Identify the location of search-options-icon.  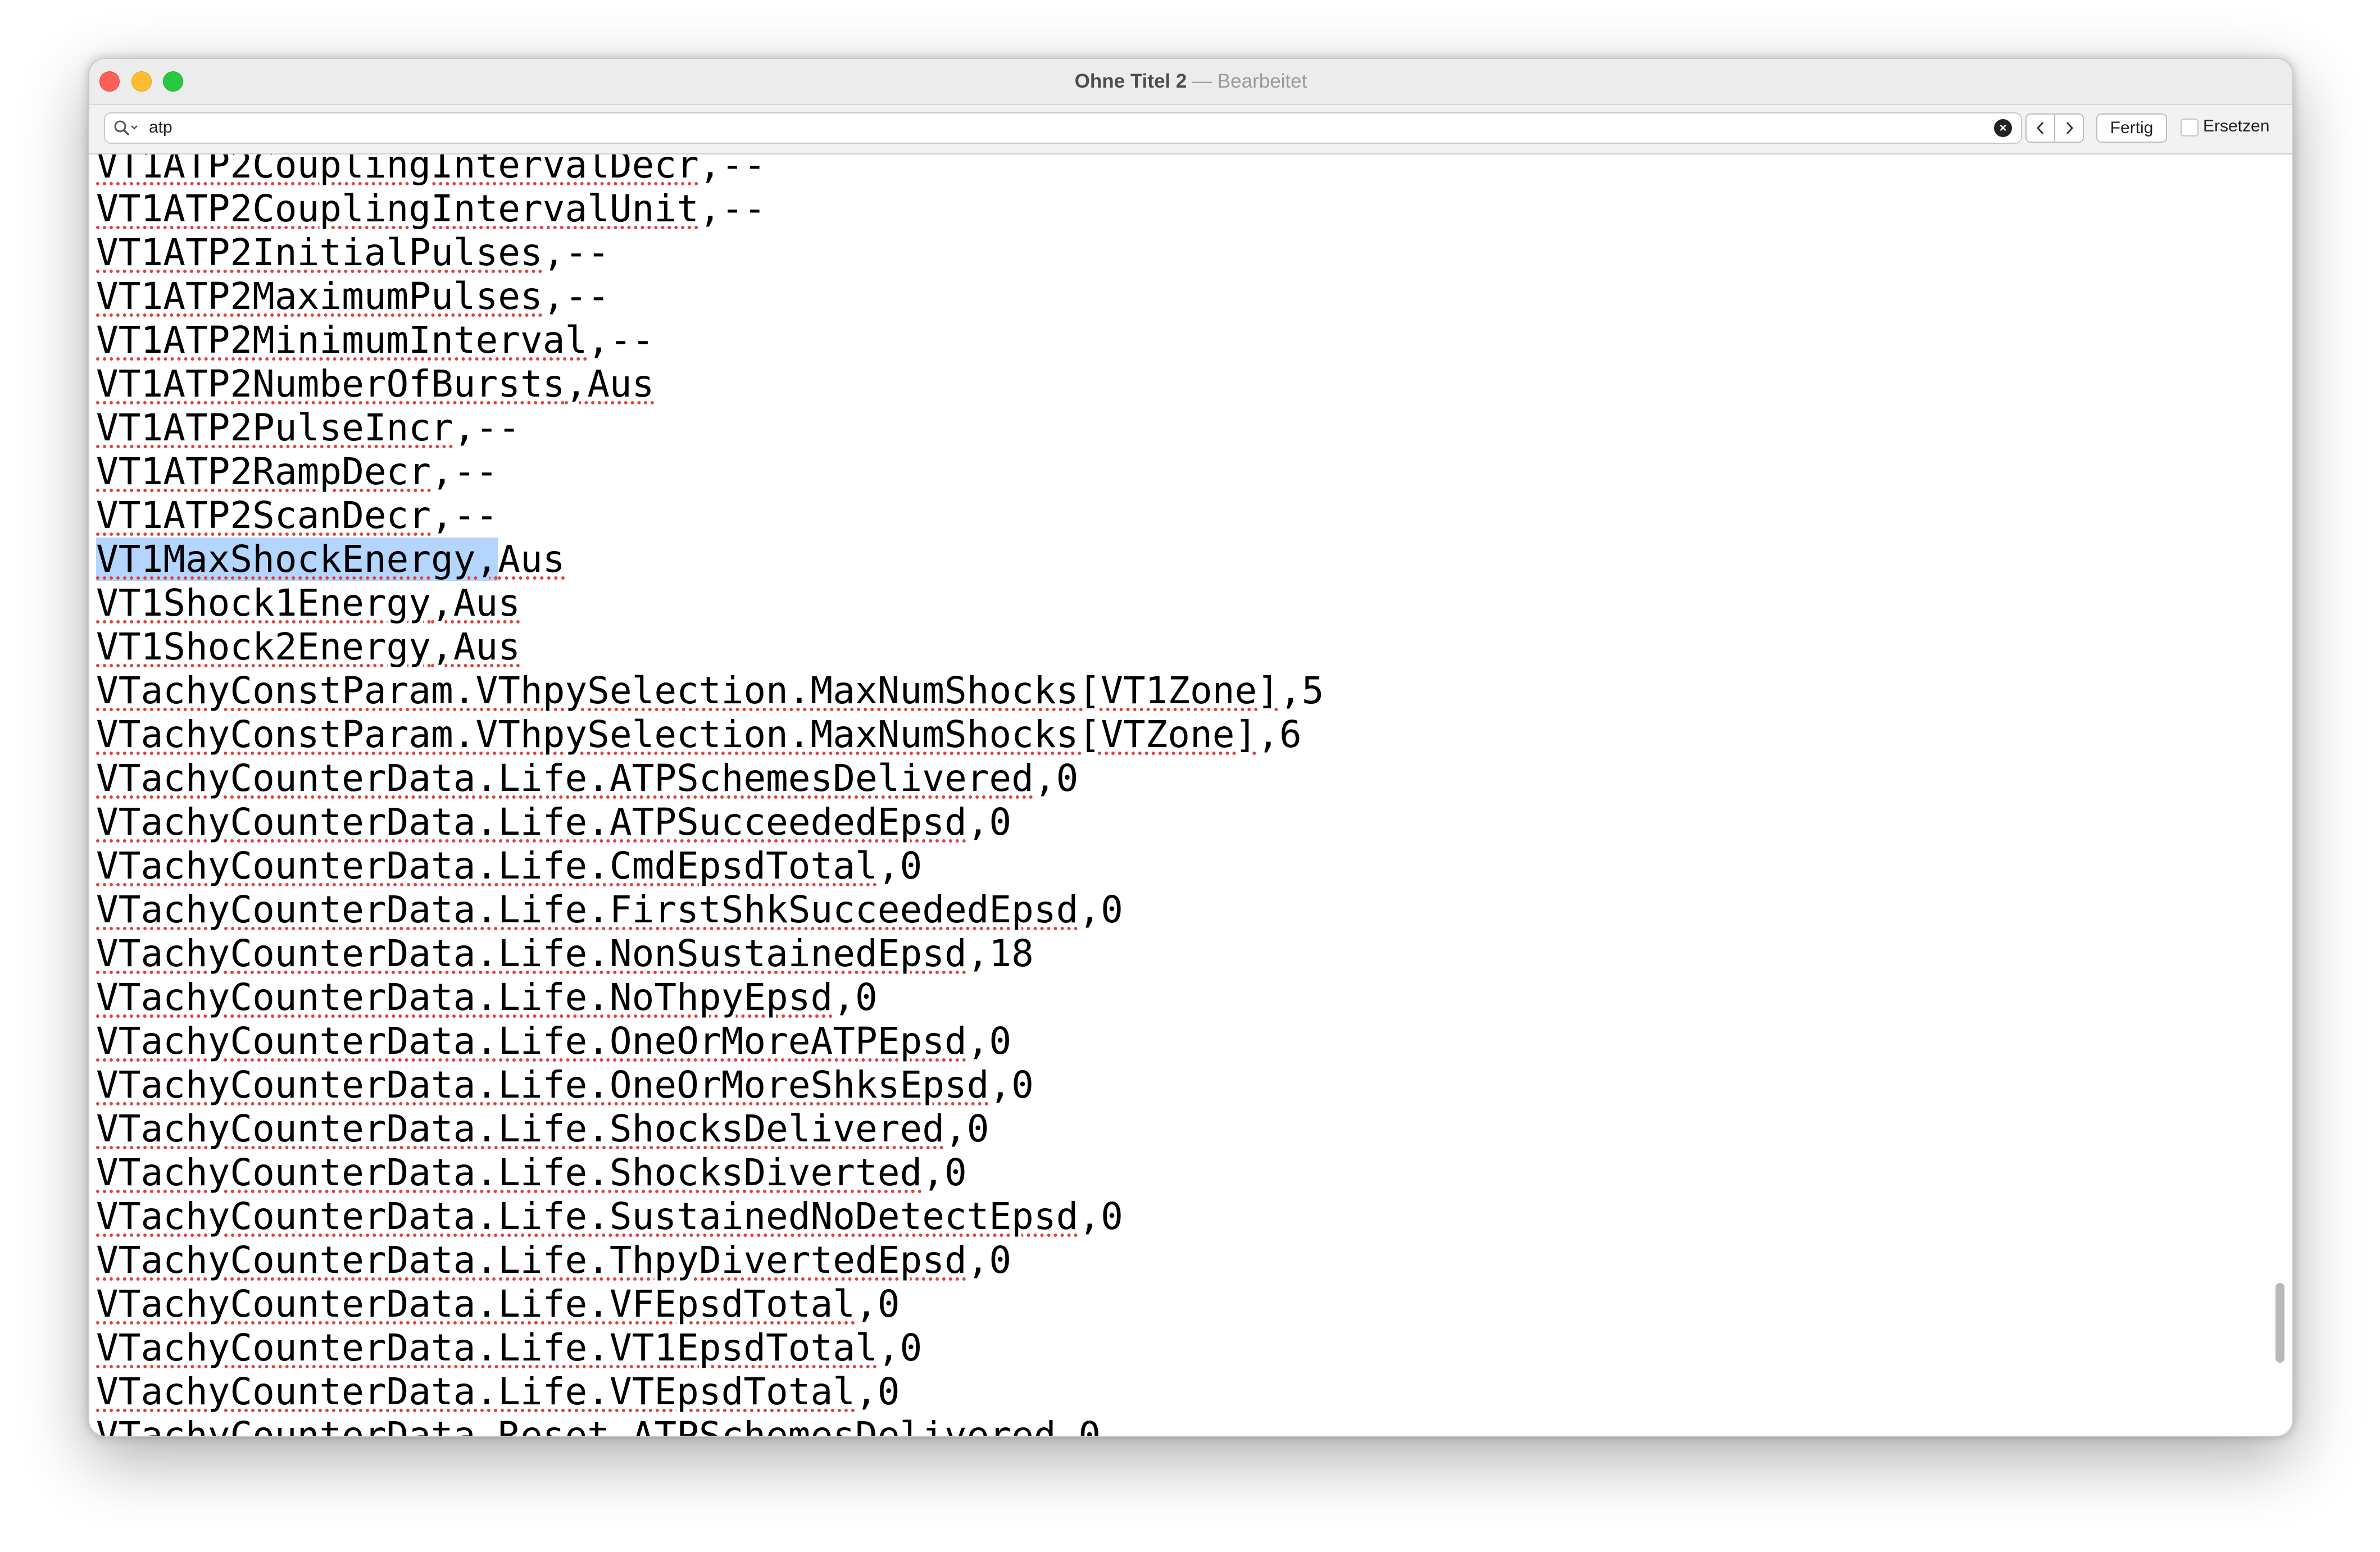
(126, 128).